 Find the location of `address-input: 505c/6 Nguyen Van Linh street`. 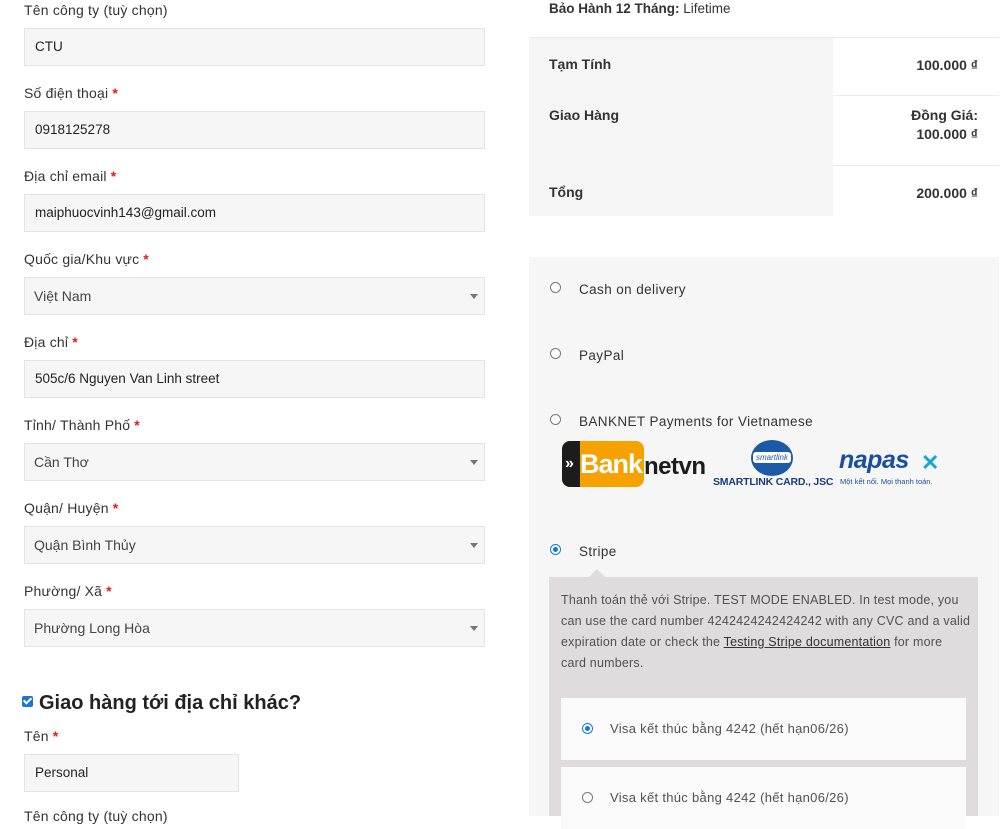

address-input: 505c/6 Nguyen Van Linh street is located at coordinates (254, 379).